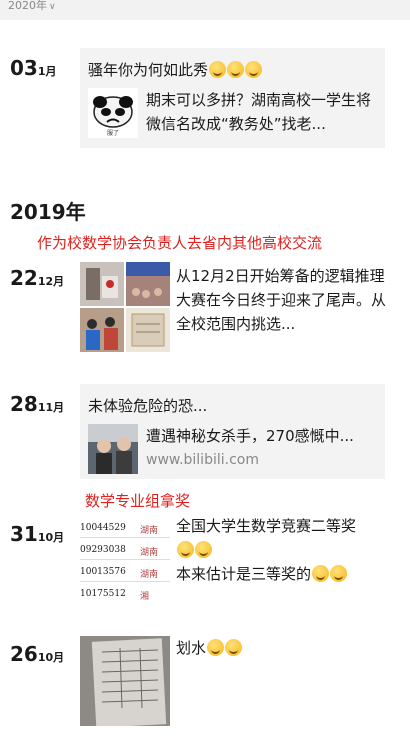 The height and width of the screenshot is (754, 410). Describe the element at coordinates (205, 682) in the screenshot. I see `moment-entry-2610: 2610月 划水` at that location.